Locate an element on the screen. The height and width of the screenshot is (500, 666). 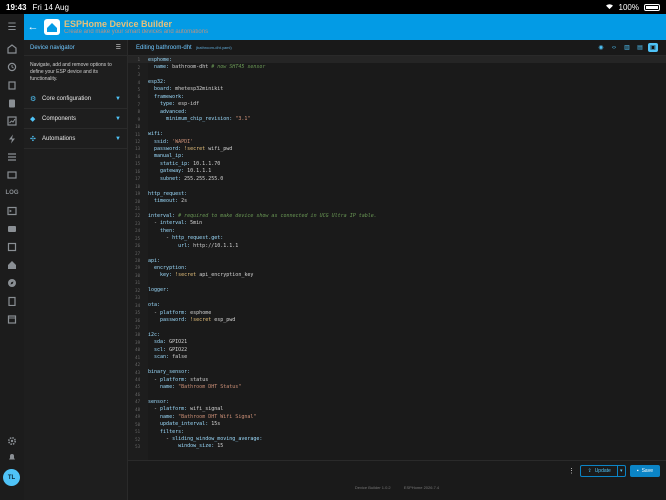
code-line: 11 wifi: is located at coordinates (397, 133).